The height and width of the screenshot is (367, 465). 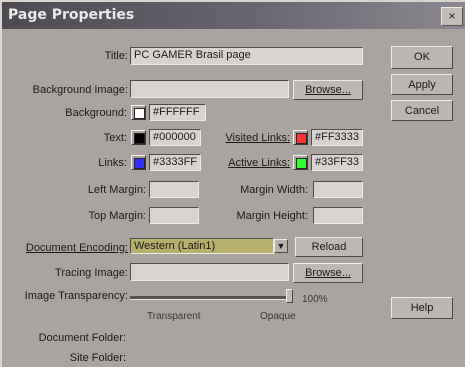 What do you see at coordinates (281, 246) in the screenshot?
I see `chevron-down-icon: ▼` at bounding box center [281, 246].